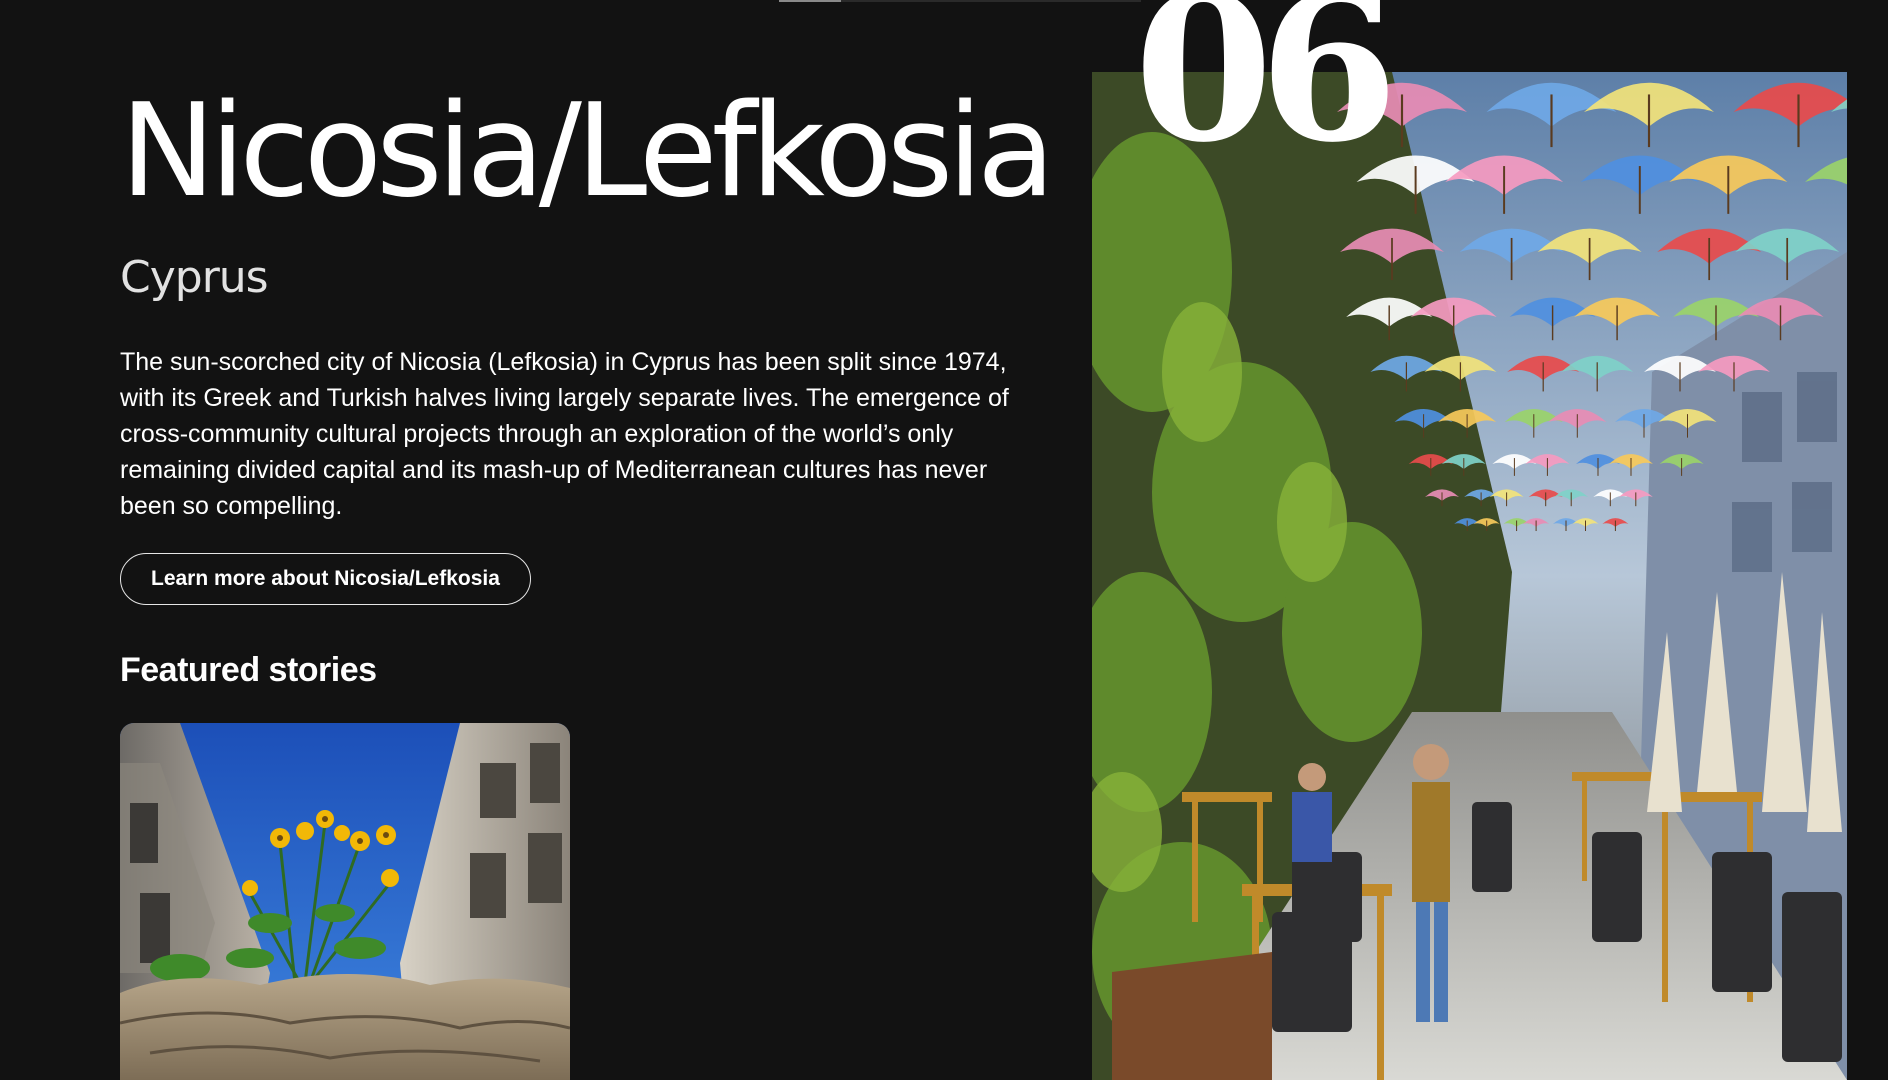 The height and width of the screenshot is (1080, 1888). I want to click on featured-stories-heading: Featured stories, so click(248, 670).